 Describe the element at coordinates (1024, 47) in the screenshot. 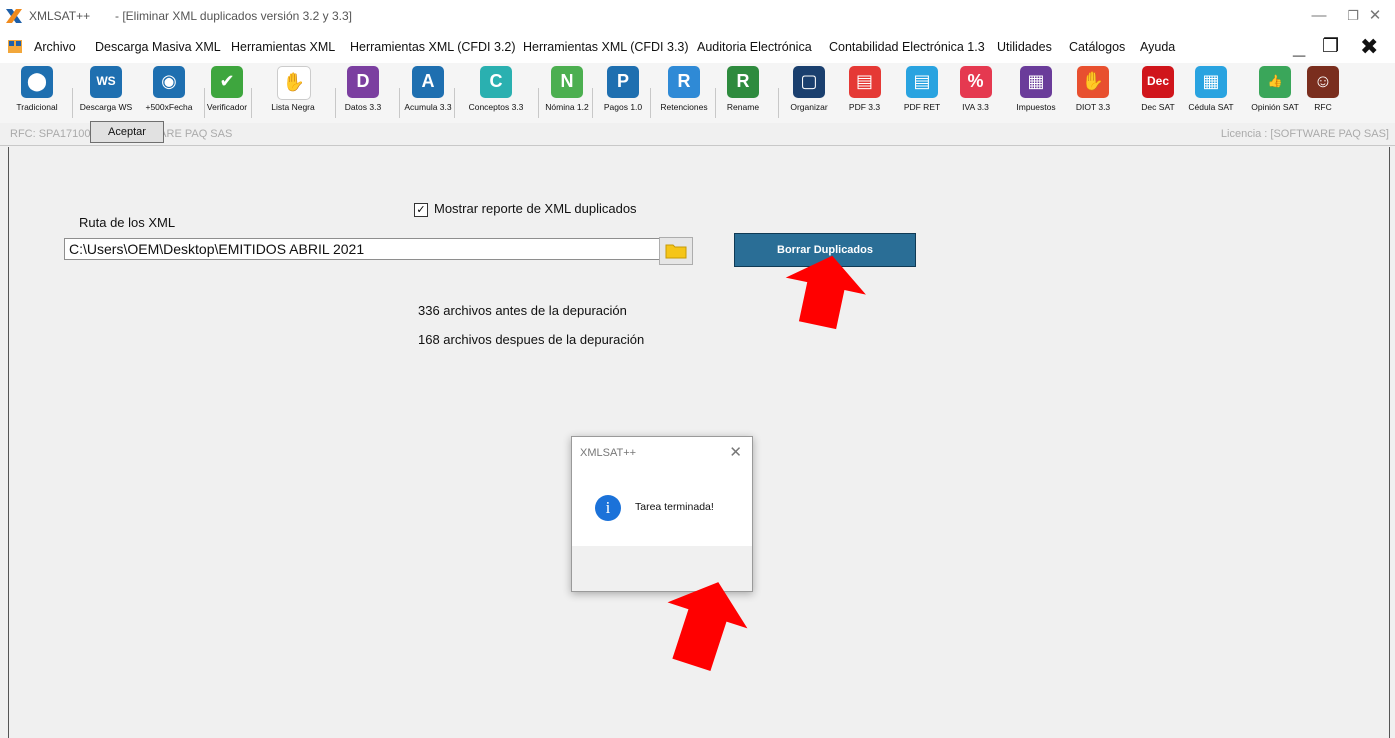

I see `menu-utilidades: Utilidades` at that location.